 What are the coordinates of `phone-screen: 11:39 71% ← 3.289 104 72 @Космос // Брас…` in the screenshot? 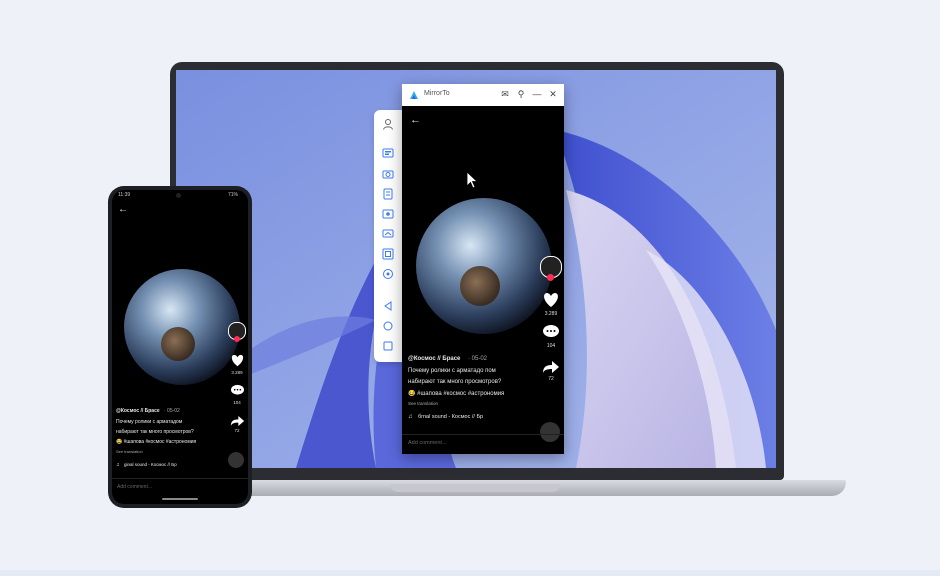 It's located at (180, 347).